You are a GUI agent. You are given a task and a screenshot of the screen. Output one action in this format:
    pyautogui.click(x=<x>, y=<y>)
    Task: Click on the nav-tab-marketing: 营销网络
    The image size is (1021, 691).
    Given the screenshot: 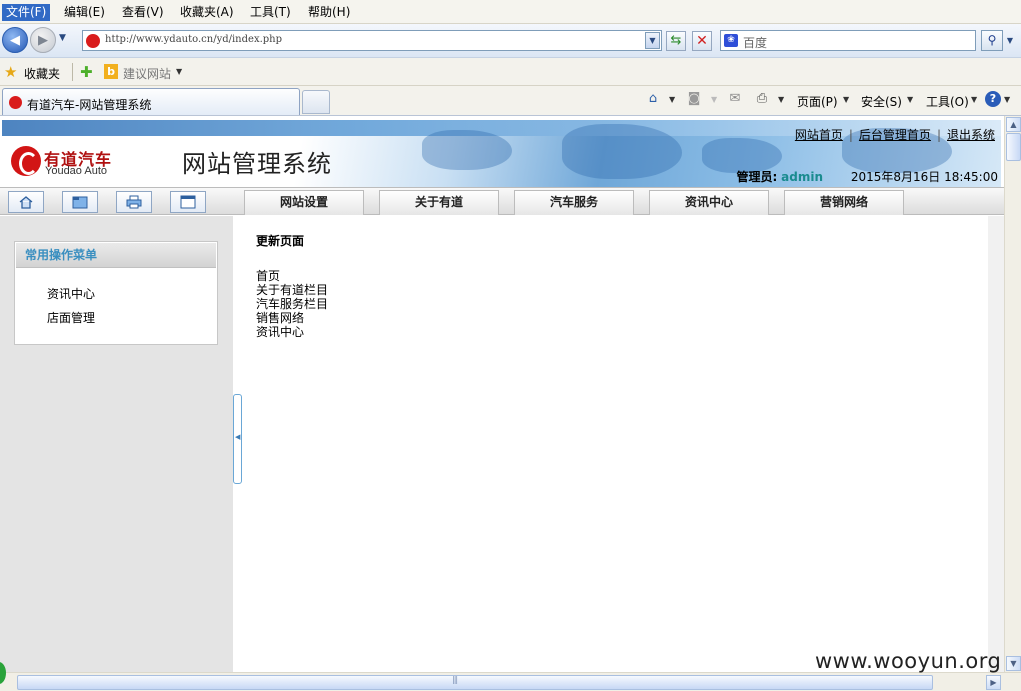 What is the action you would take?
    pyautogui.click(x=844, y=202)
    